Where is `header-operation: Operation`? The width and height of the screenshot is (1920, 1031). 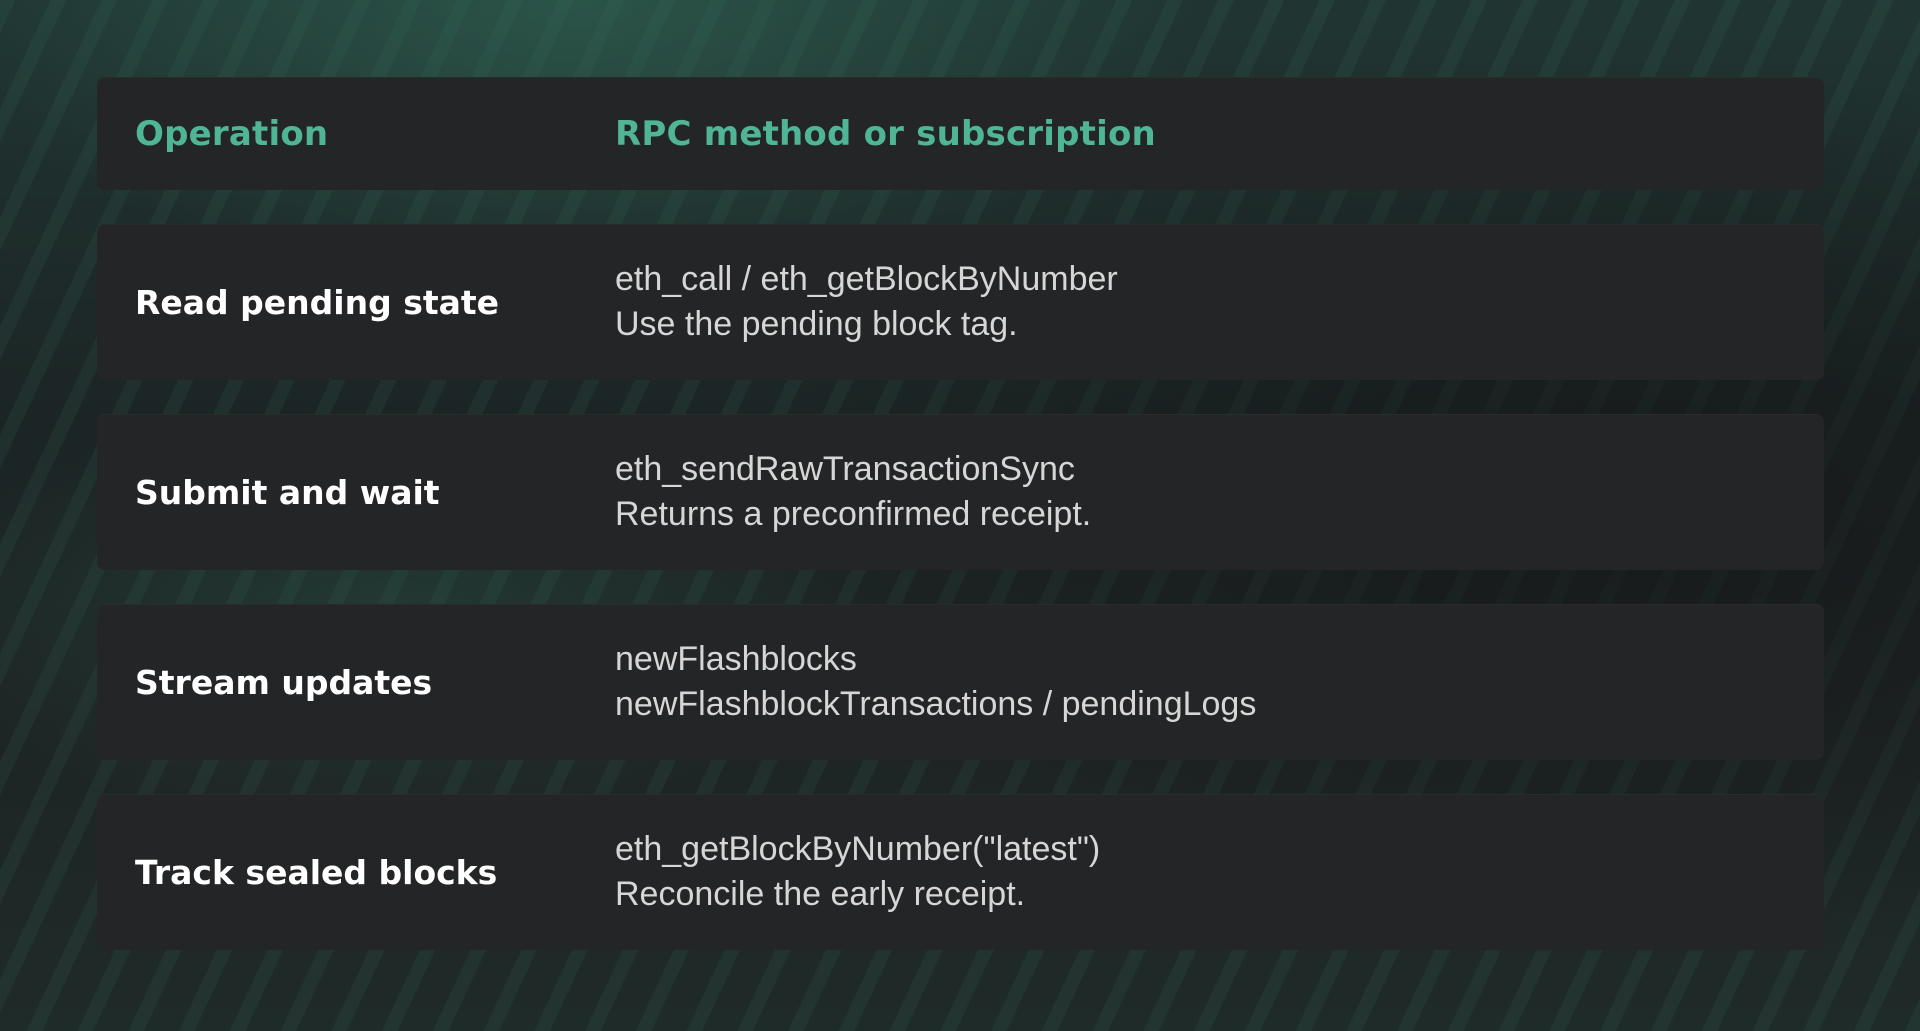 header-operation: Operation is located at coordinates (232, 133).